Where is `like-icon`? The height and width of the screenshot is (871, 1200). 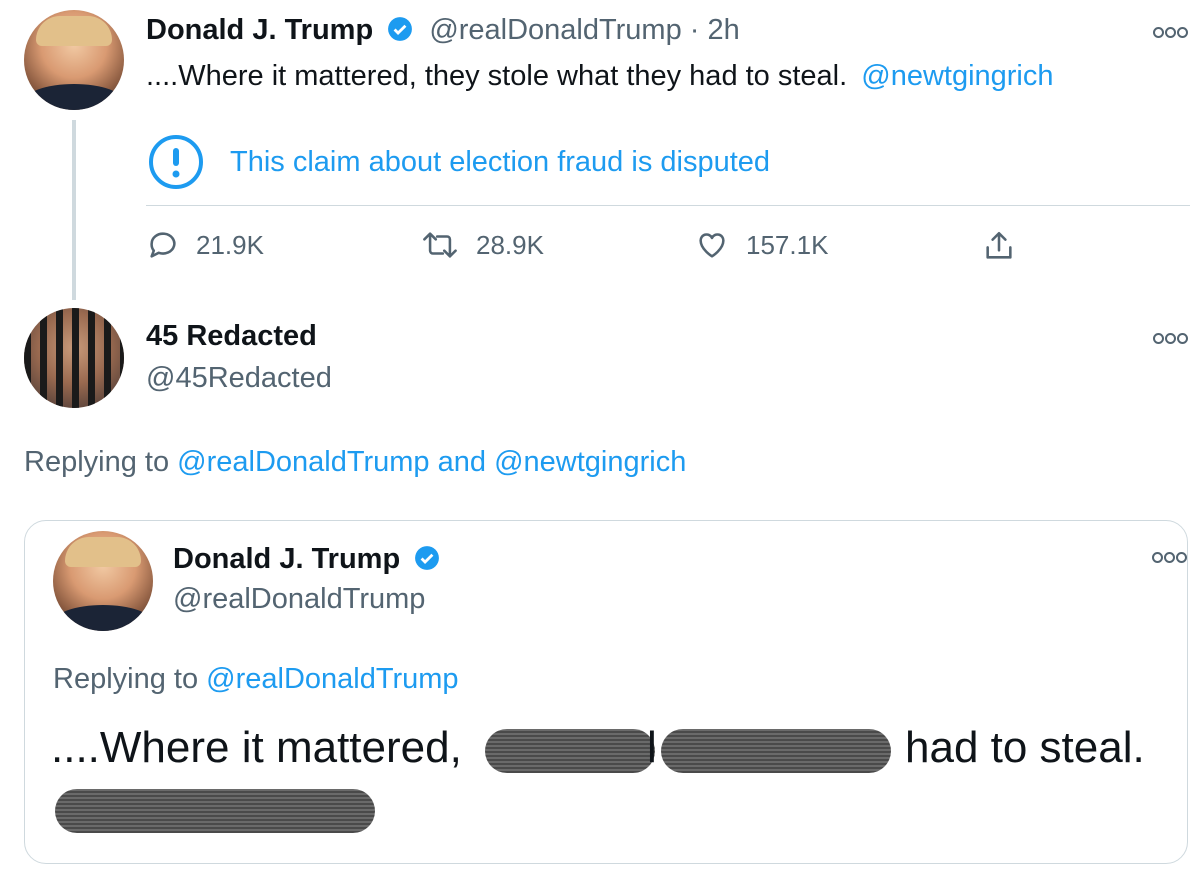
like-icon is located at coordinates (712, 245).